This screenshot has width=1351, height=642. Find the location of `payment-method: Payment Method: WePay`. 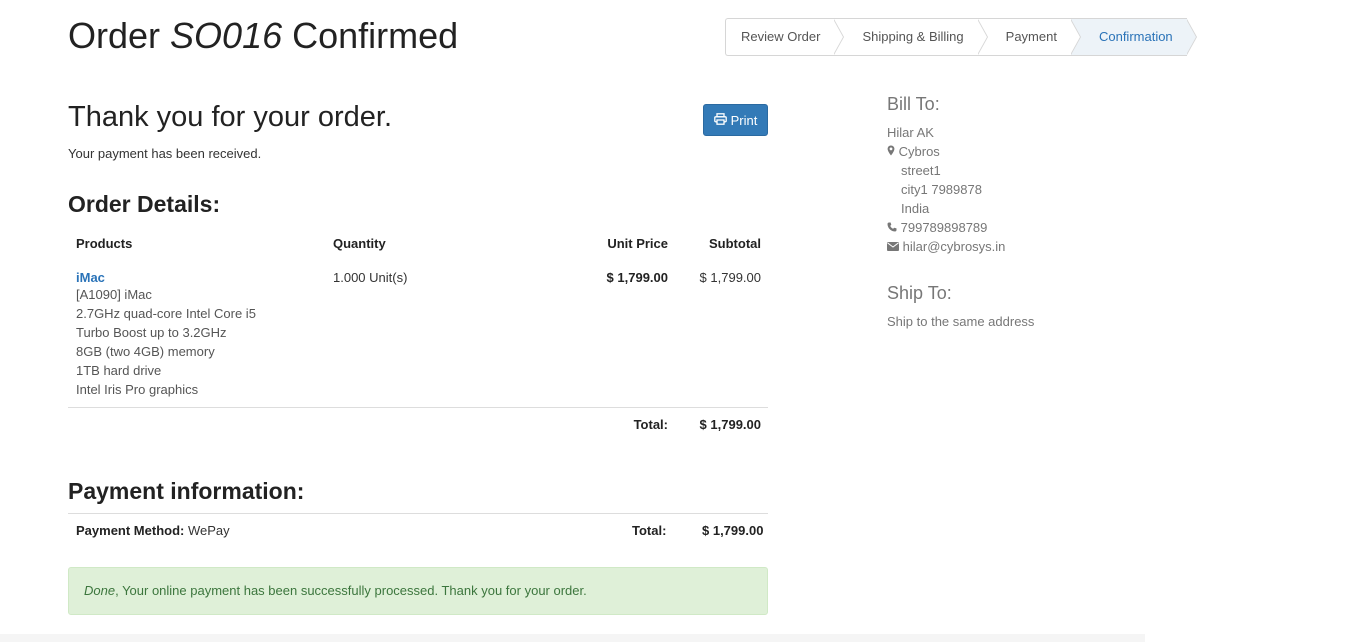

payment-method: Payment Method: WePay is located at coordinates (153, 530).